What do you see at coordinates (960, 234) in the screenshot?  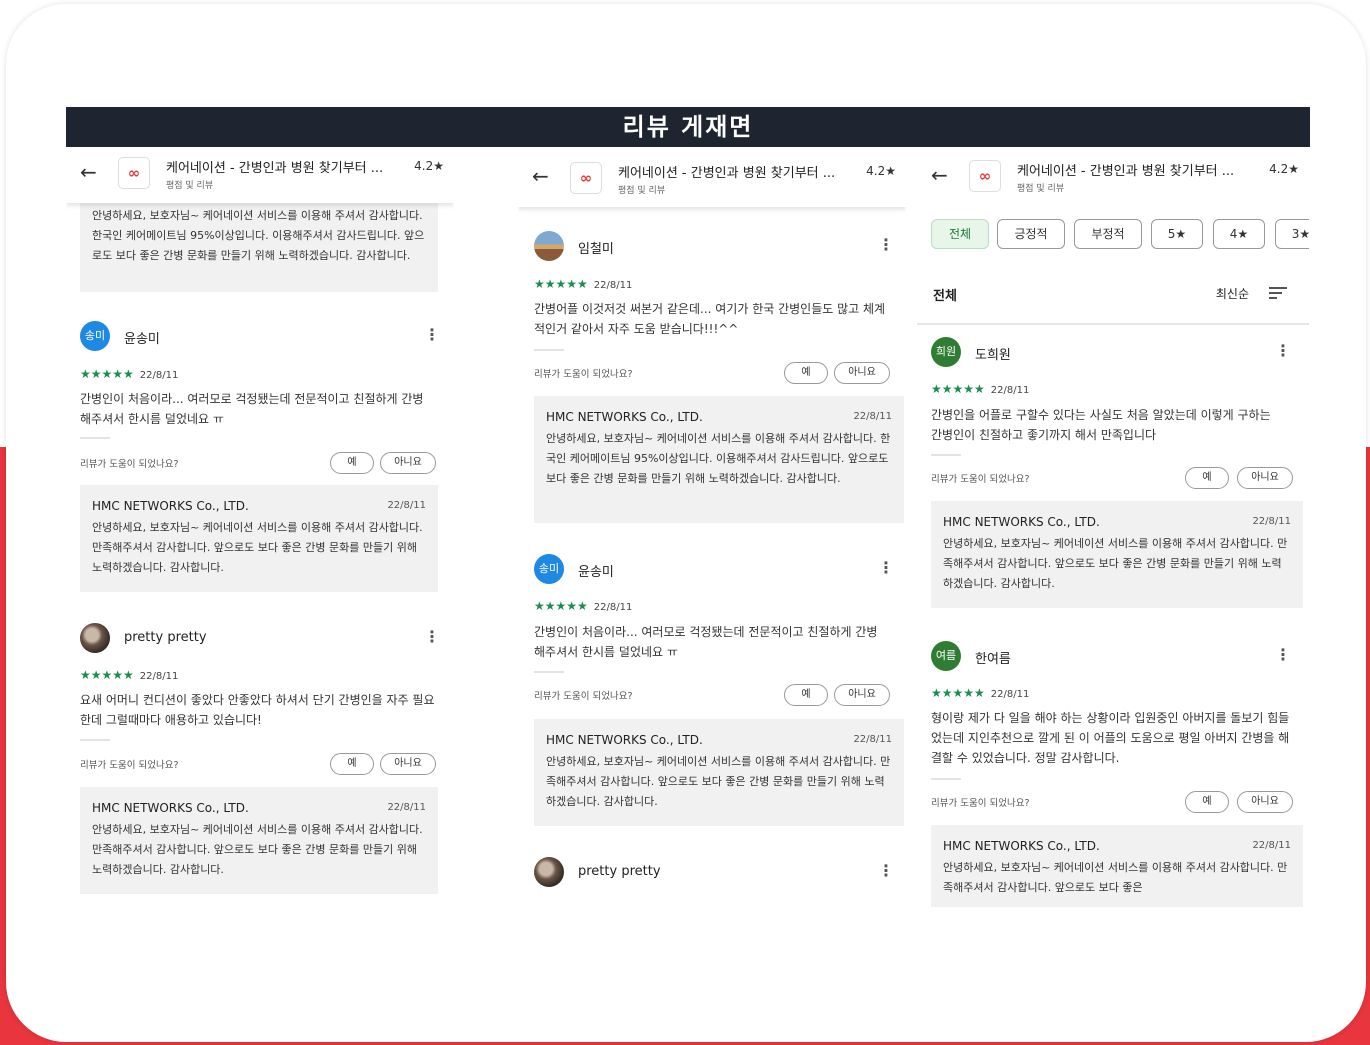 I see `chip-all: 전체` at bounding box center [960, 234].